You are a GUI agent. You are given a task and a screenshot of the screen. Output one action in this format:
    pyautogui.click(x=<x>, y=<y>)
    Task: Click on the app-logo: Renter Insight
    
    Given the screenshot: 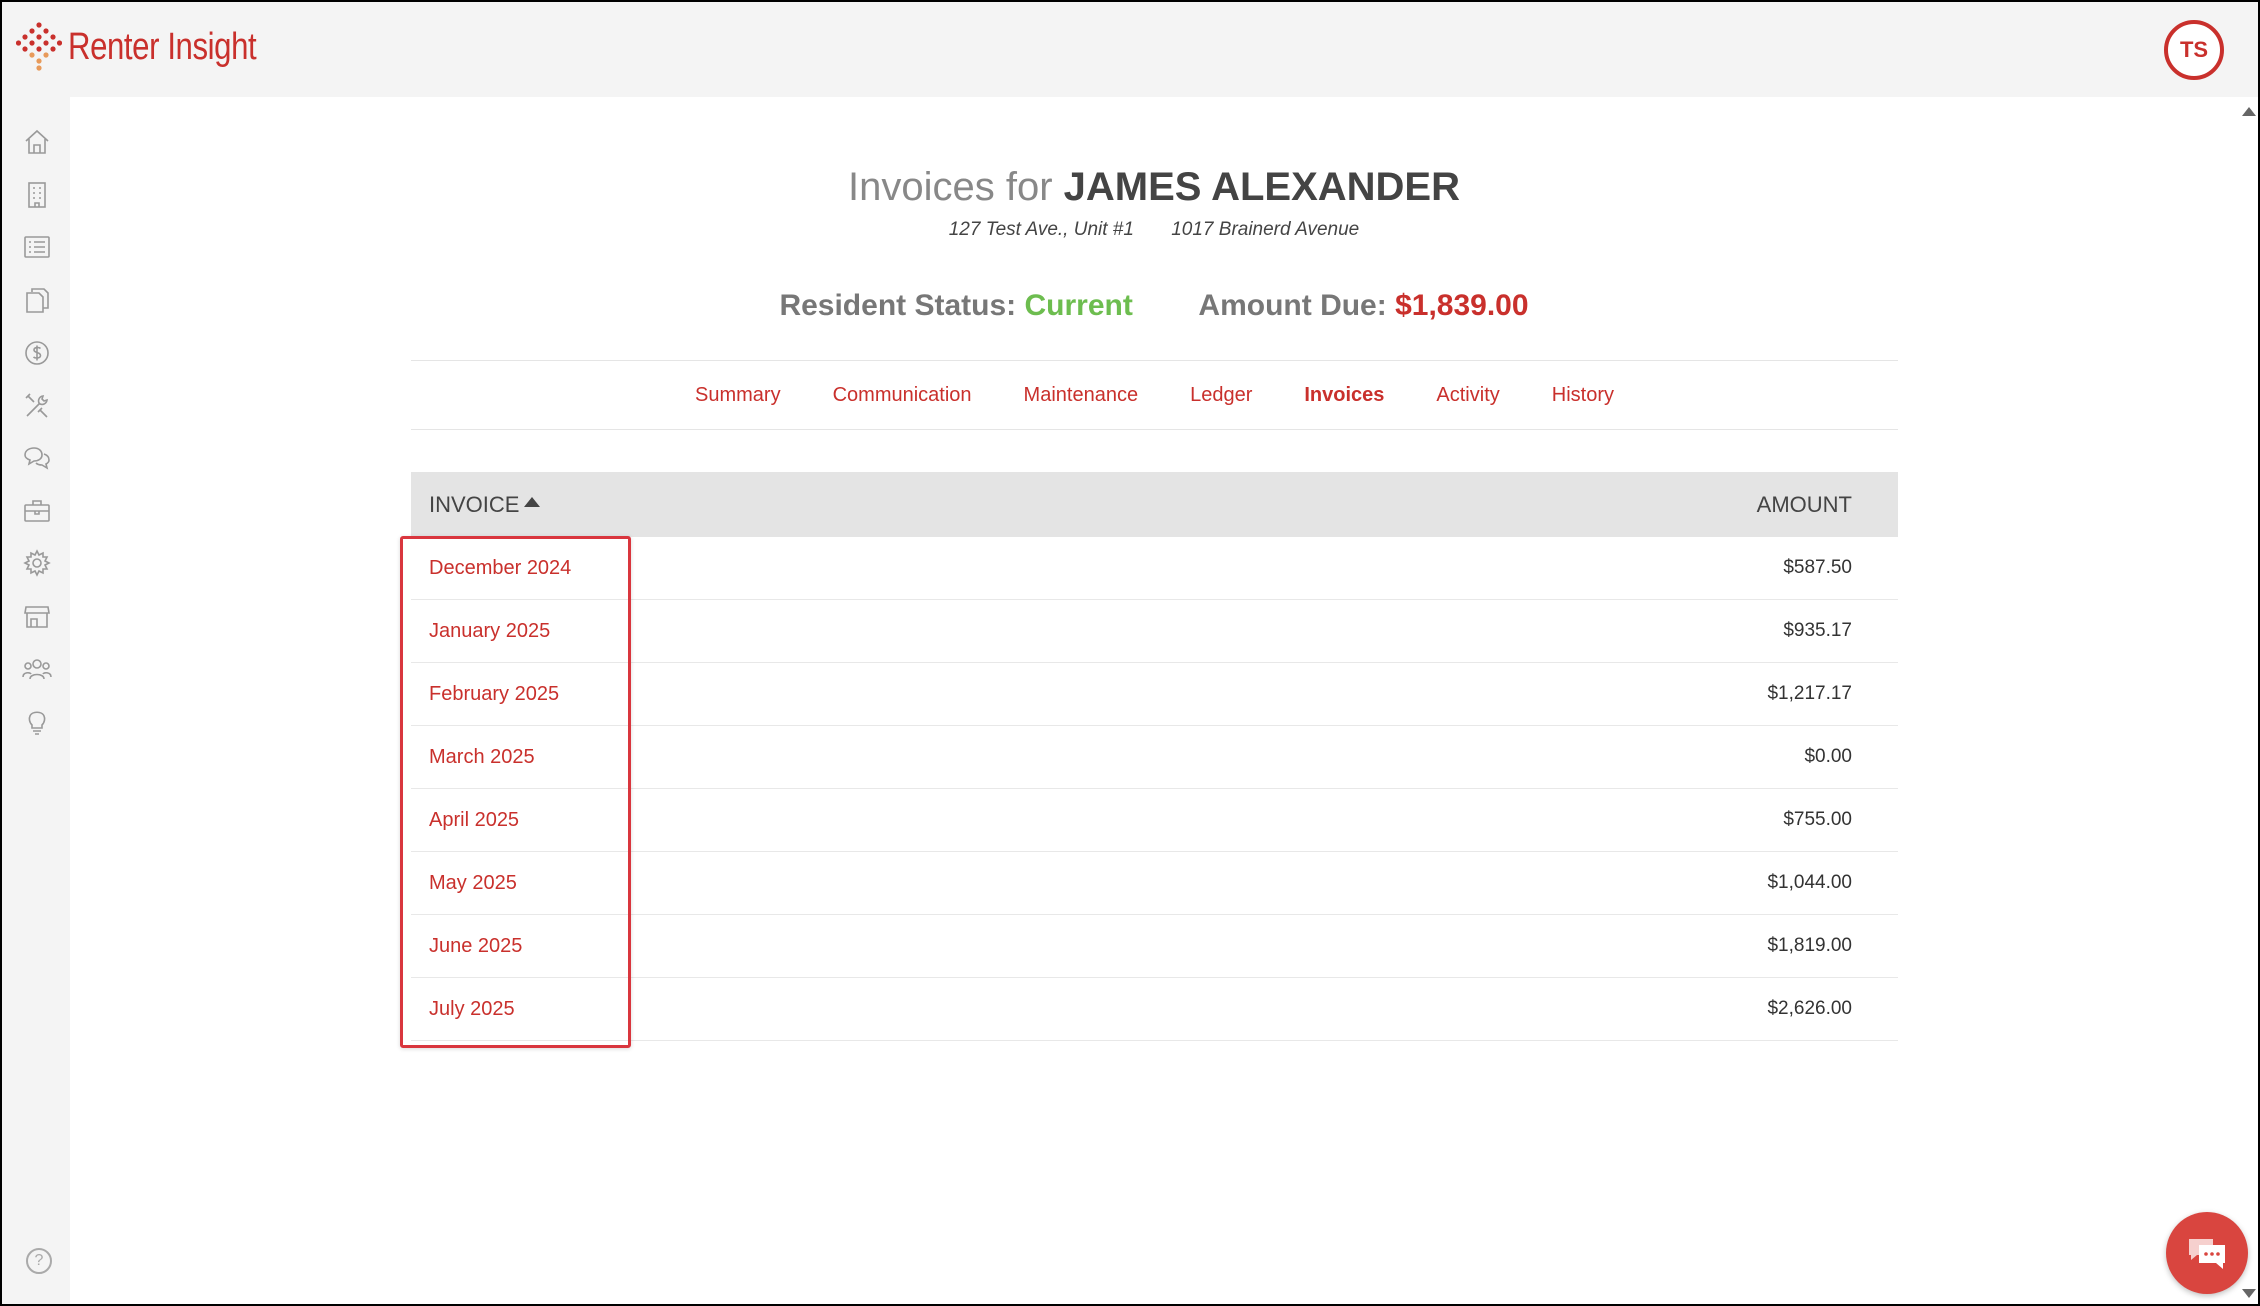 What is the action you would take?
    pyautogui.click(x=157, y=47)
    